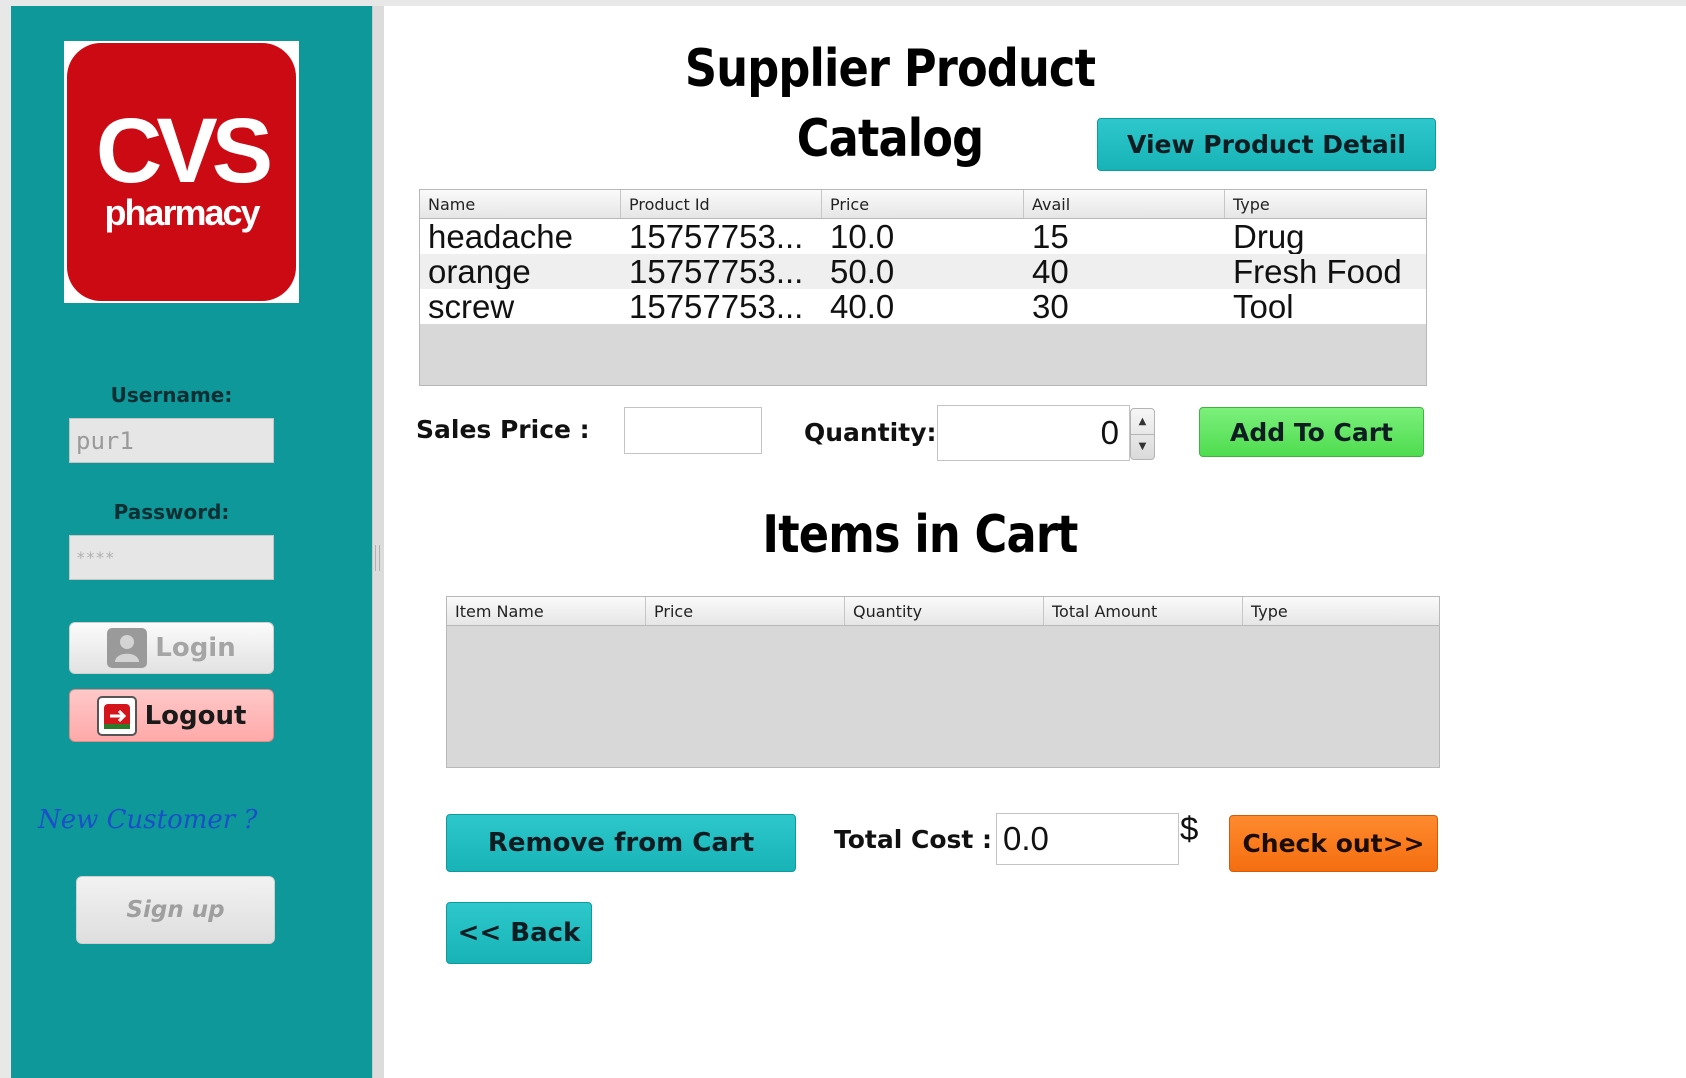 This screenshot has width=1686, height=1078. What do you see at coordinates (693, 430) in the screenshot?
I see `sales-price-field` at bounding box center [693, 430].